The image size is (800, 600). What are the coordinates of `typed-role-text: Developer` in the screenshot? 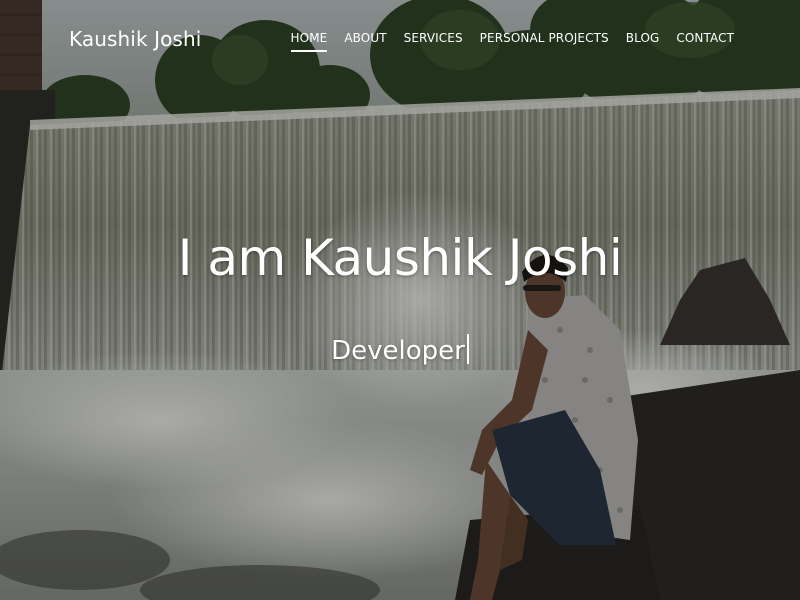 It's located at (398, 351).